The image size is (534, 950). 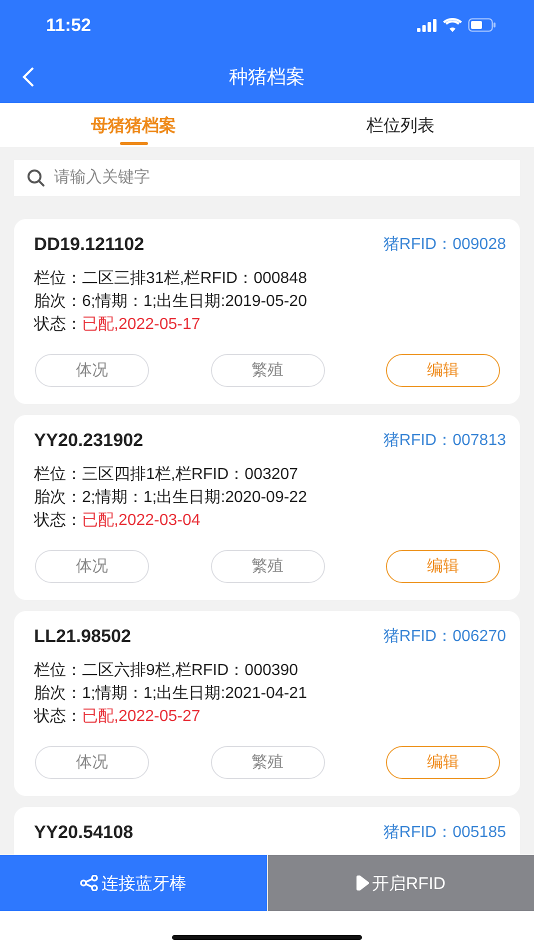 What do you see at coordinates (167, 670) in the screenshot?
I see `record-detail: 栏位：二区六排9栏,栏RFID：000390` at bounding box center [167, 670].